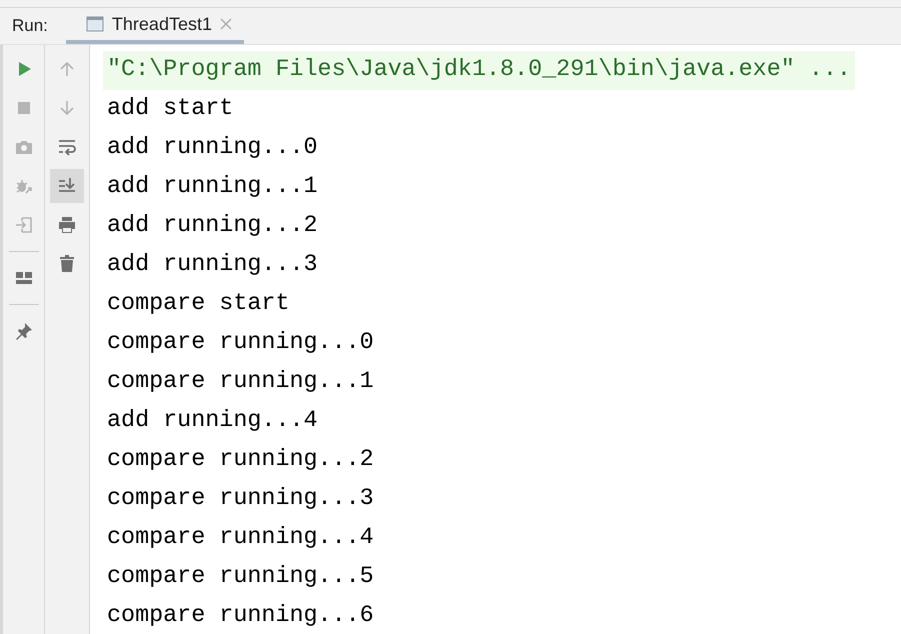 The image size is (901, 634). I want to click on output-line: add running...4, so click(213, 421).